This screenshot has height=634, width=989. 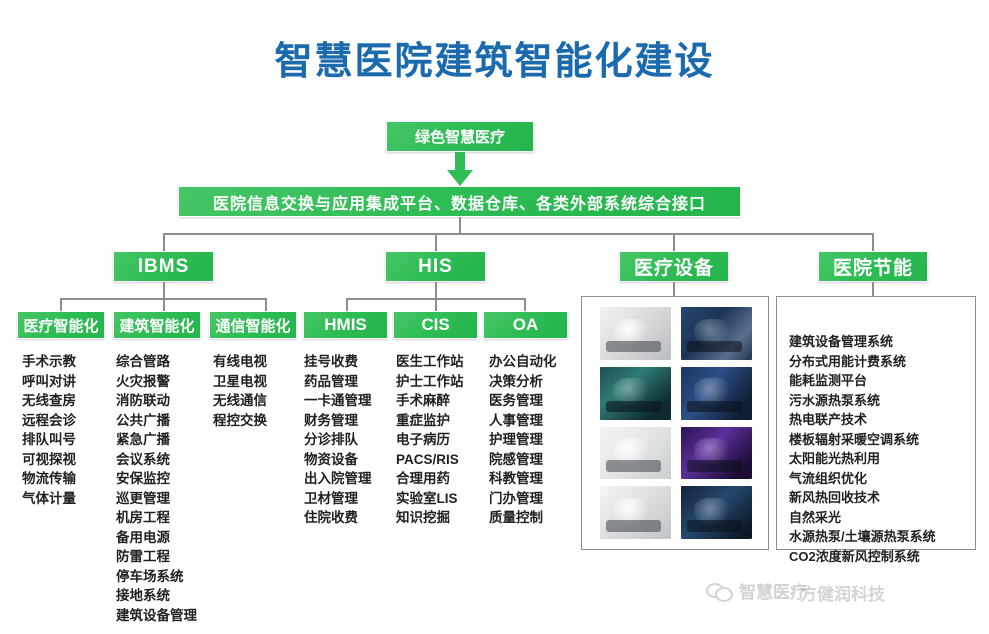 I want to click on list-item: 物资设备, so click(x=331, y=459).